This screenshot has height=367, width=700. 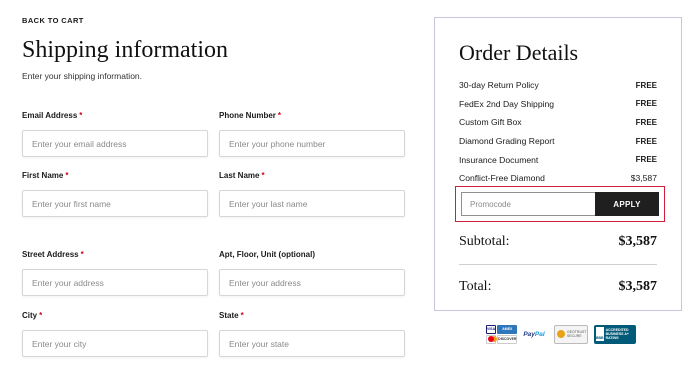 I want to click on apt-field-group: Apt, Floor, Unit (optional), so click(x=312, y=273).